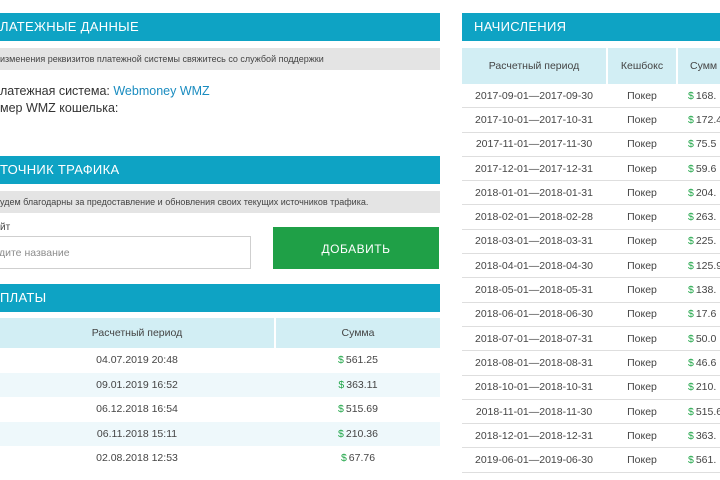 This screenshot has height=480, width=720. Describe the element at coordinates (534, 362) in the screenshot. I see `accrual-period: 2018-08-01—2018-08-31` at that location.